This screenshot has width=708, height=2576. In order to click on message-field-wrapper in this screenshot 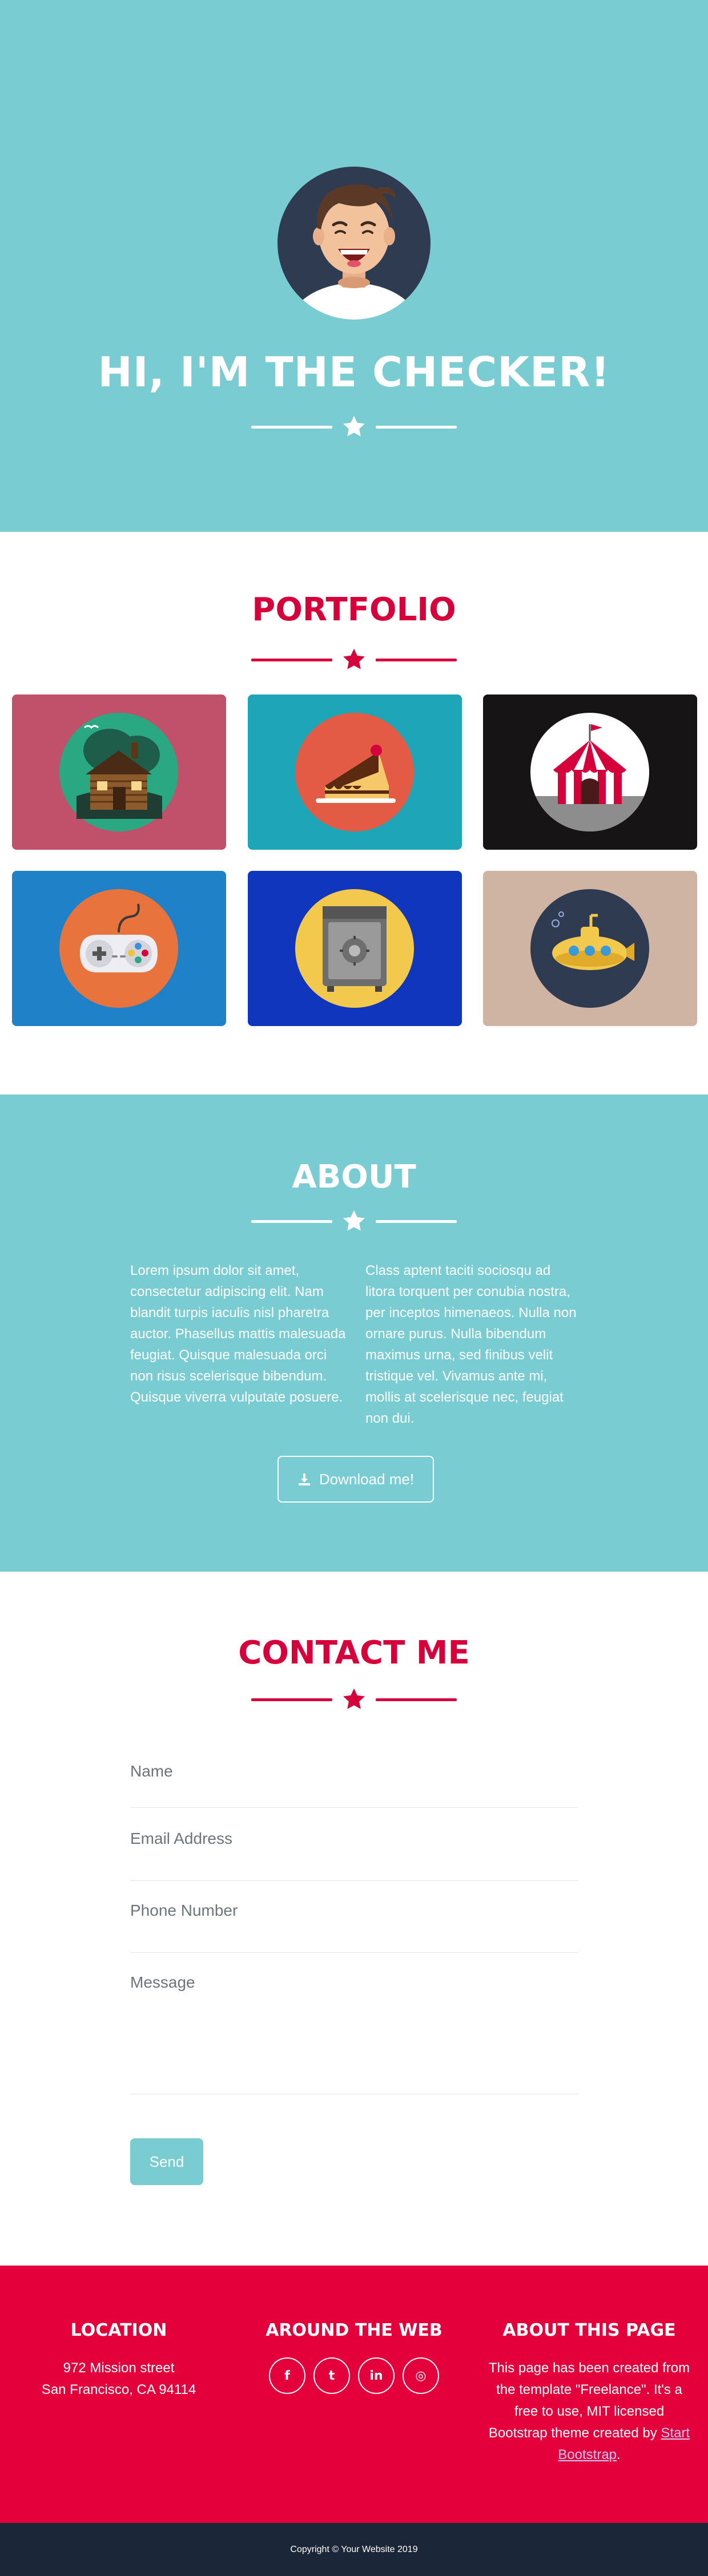, I will do `click(354, 2023)`.